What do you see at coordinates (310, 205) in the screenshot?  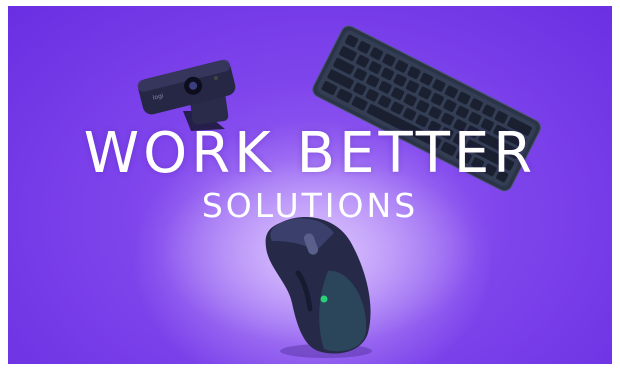 I see `subheadline: SOLUTIONS` at bounding box center [310, 205].